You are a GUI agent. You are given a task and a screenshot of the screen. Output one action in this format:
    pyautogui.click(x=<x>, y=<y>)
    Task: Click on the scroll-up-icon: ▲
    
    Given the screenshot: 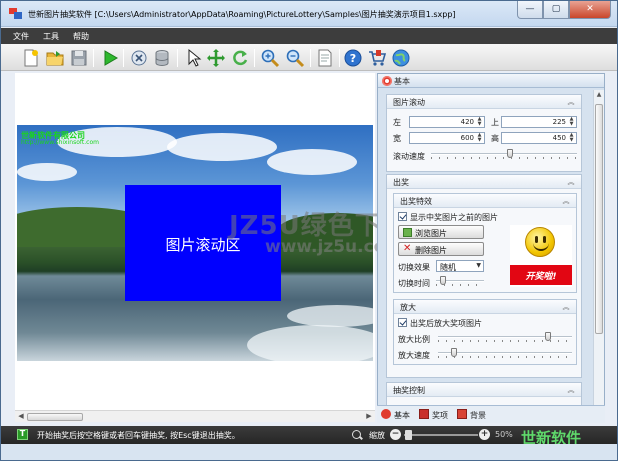 What is the action you would take?
    pyautogui.click(x=599, y=94)
    